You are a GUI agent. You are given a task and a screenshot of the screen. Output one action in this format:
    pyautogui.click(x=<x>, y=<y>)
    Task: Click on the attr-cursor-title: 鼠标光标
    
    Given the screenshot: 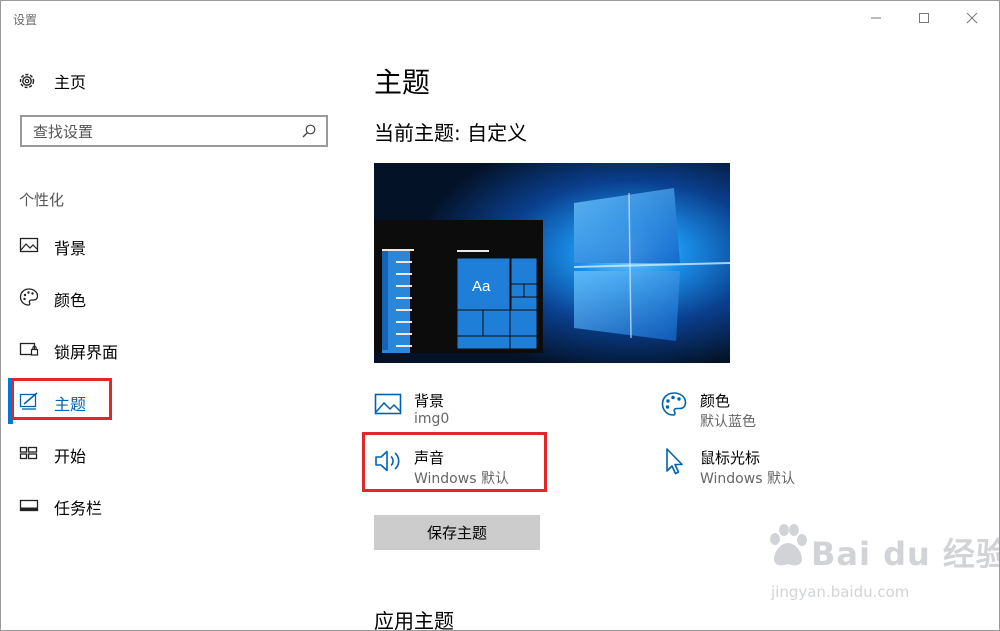 What is the action you would take?
    pyautogui.click(x=730, y=458)
    